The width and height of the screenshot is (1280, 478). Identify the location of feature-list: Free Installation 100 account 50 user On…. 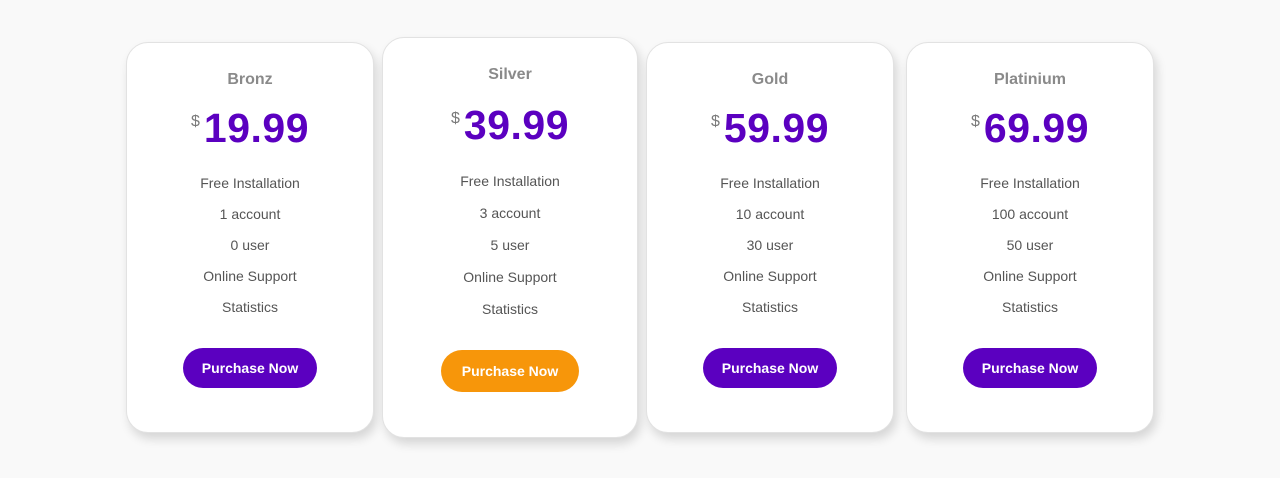
(1030, 250).